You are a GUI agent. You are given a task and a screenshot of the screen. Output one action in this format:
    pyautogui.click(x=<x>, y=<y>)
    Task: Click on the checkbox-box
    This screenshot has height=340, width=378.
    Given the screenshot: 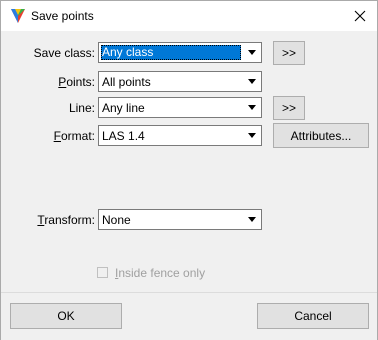 What is the action you would take?
    pyautogui.click(x=102, y=272)
    